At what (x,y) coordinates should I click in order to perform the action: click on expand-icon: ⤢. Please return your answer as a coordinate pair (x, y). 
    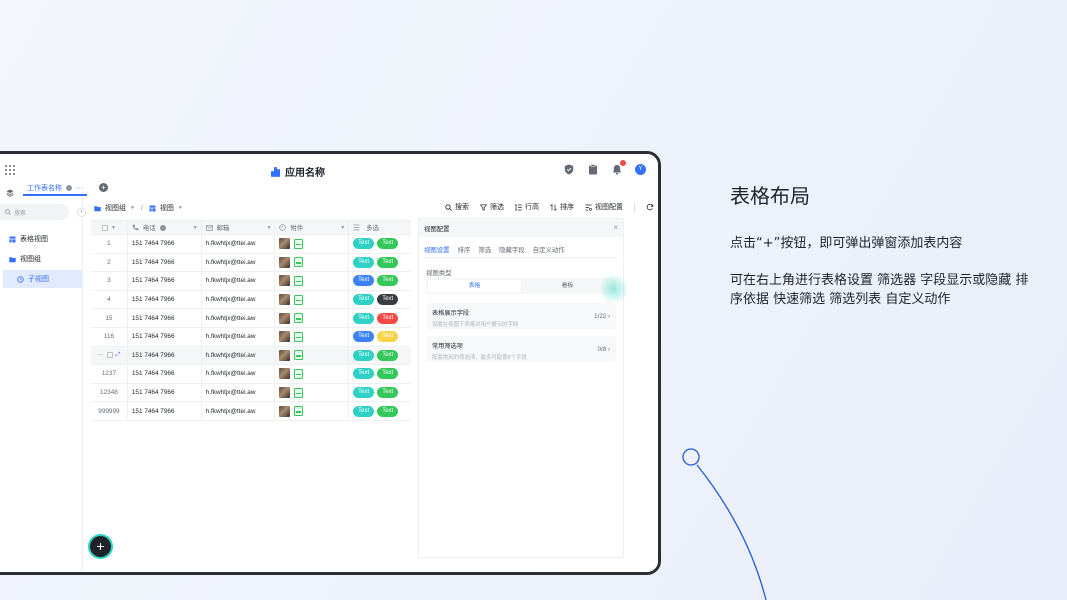
    Looking at the image, I should click on (118, 355).